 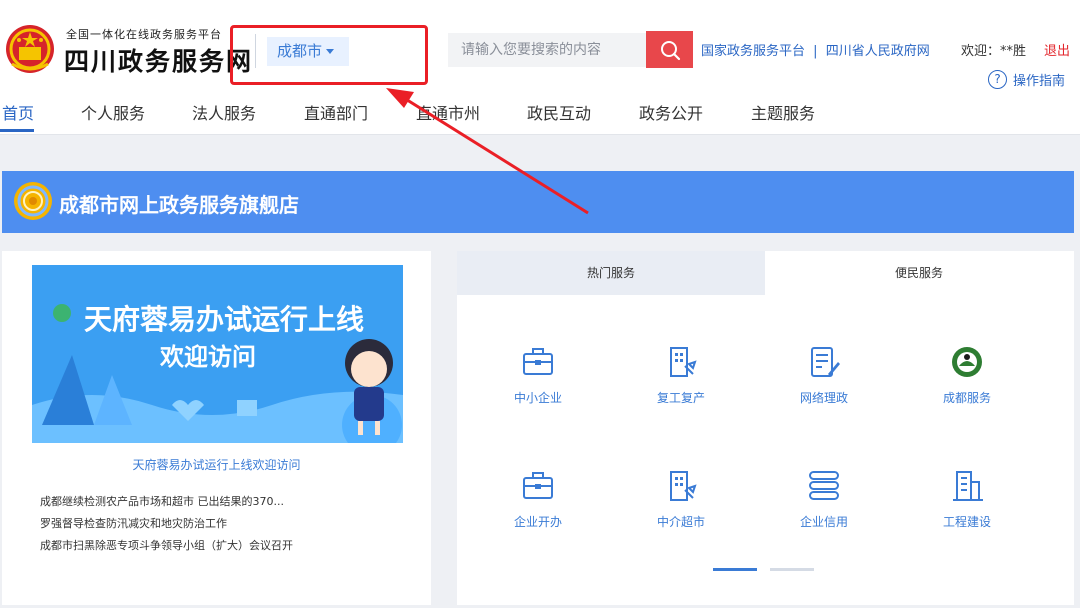 I want to click on nav-item-themes: 主题服务, so click(x=783, y=112).